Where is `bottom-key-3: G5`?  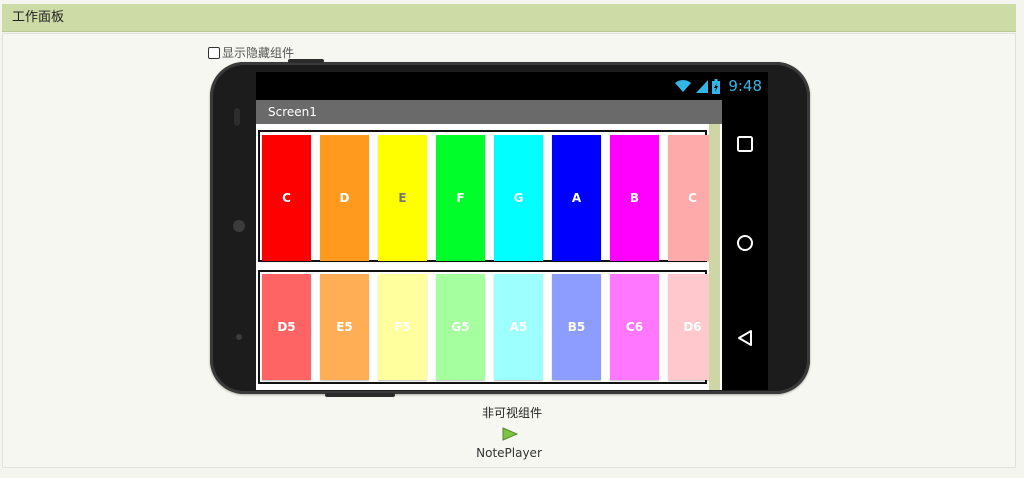
bottom-key-3: G5 is located at coordinates (460, 327).